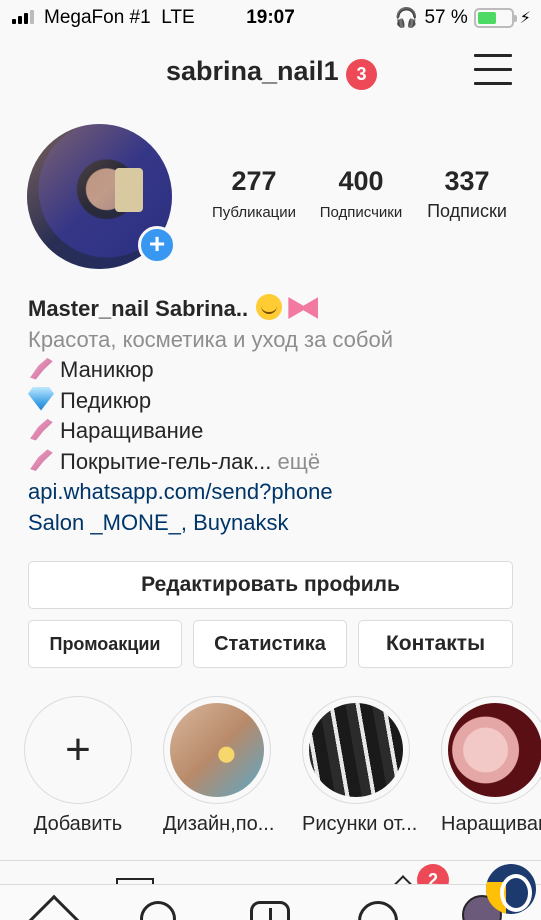 This screenshot has height=920, width=541. Describe the element at coordinates (406, 18) in the screenshot. I see `headphones-icon: 🎧` at that location.